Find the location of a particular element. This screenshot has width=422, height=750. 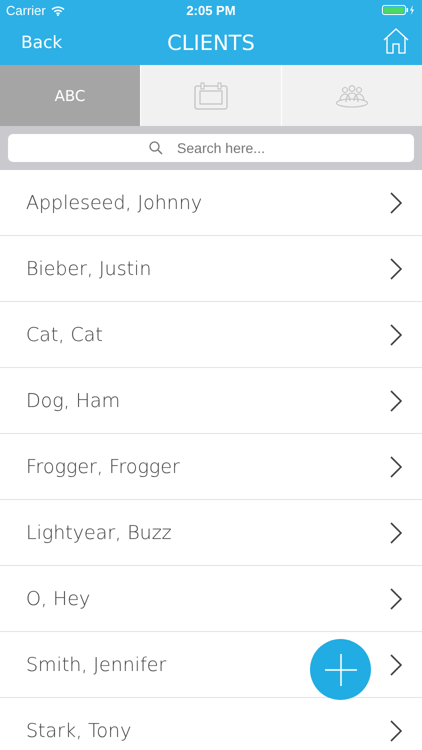

battery-icon is located at coordinates (399, 9).